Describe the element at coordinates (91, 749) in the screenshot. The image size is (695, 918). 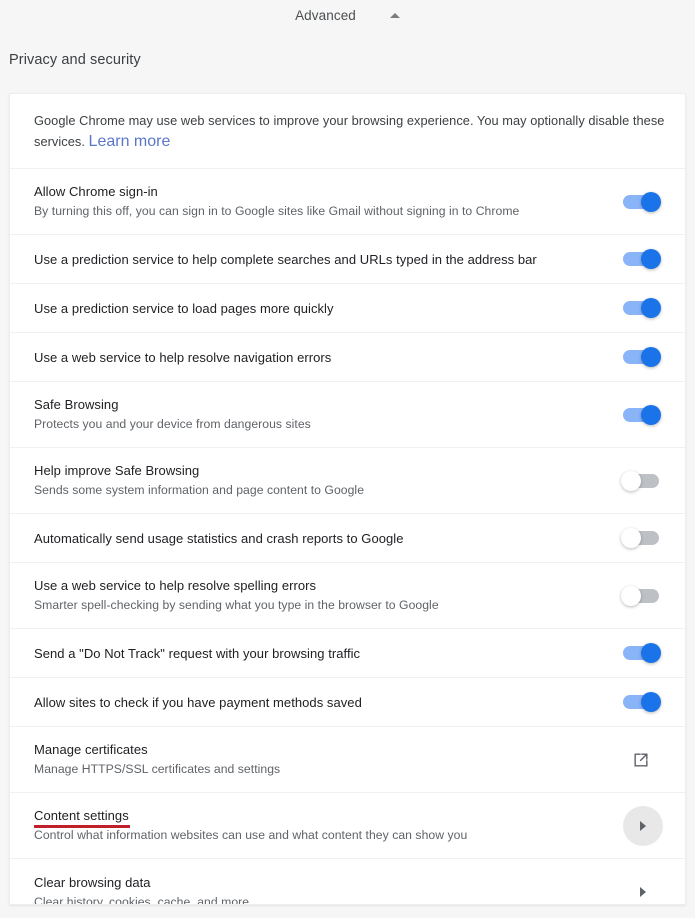
I see `setting-title: Manage certificates` at that location.